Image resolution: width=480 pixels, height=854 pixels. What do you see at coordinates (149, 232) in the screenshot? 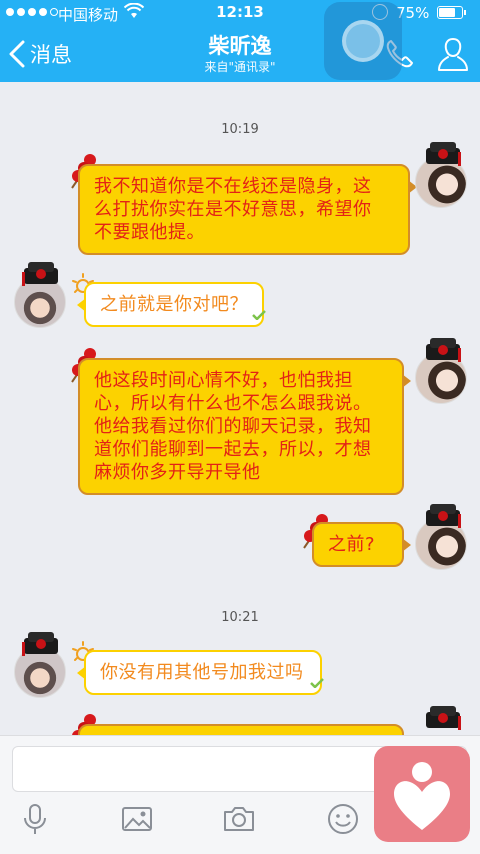
I see `message-line: 不要跟他提。` at bounding box center [149, 232].